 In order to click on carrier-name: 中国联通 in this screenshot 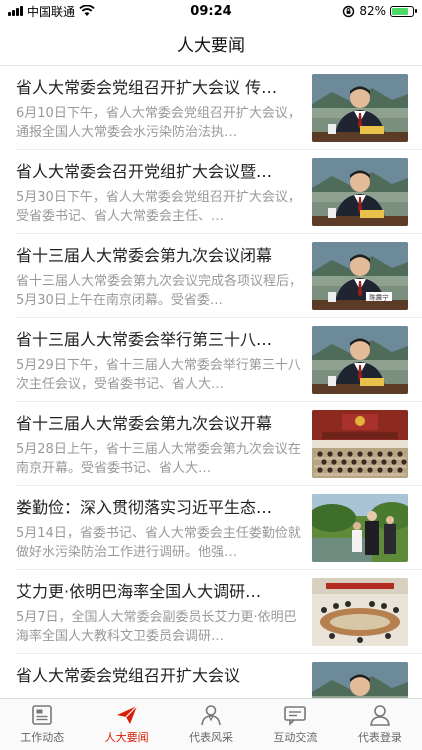, I will do `click(51, 11)`.